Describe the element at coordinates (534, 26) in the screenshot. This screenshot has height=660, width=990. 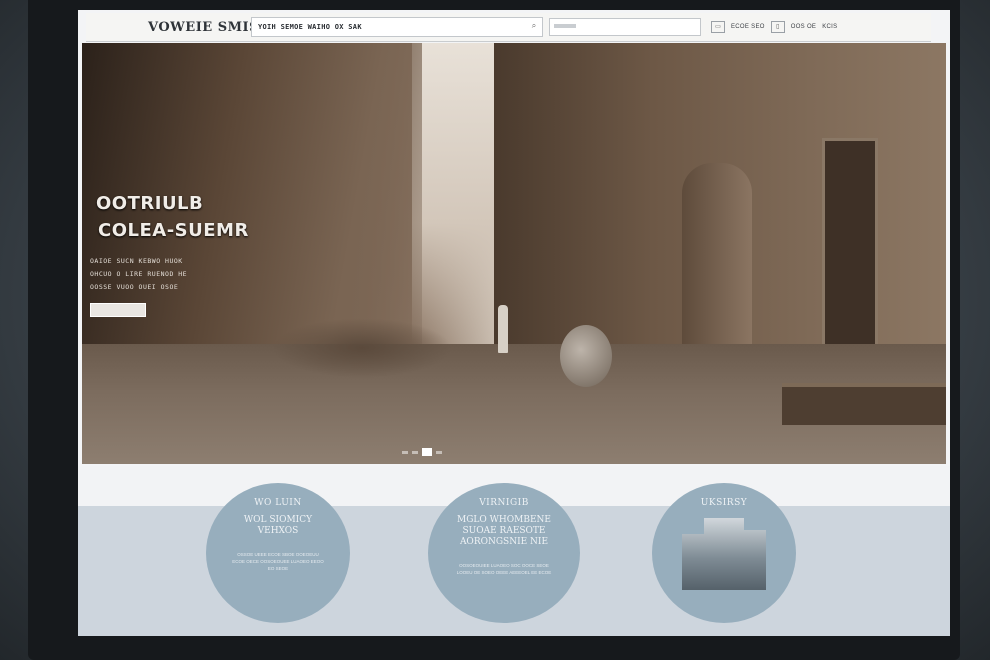
I see `search-icon: ⌕` at that location.